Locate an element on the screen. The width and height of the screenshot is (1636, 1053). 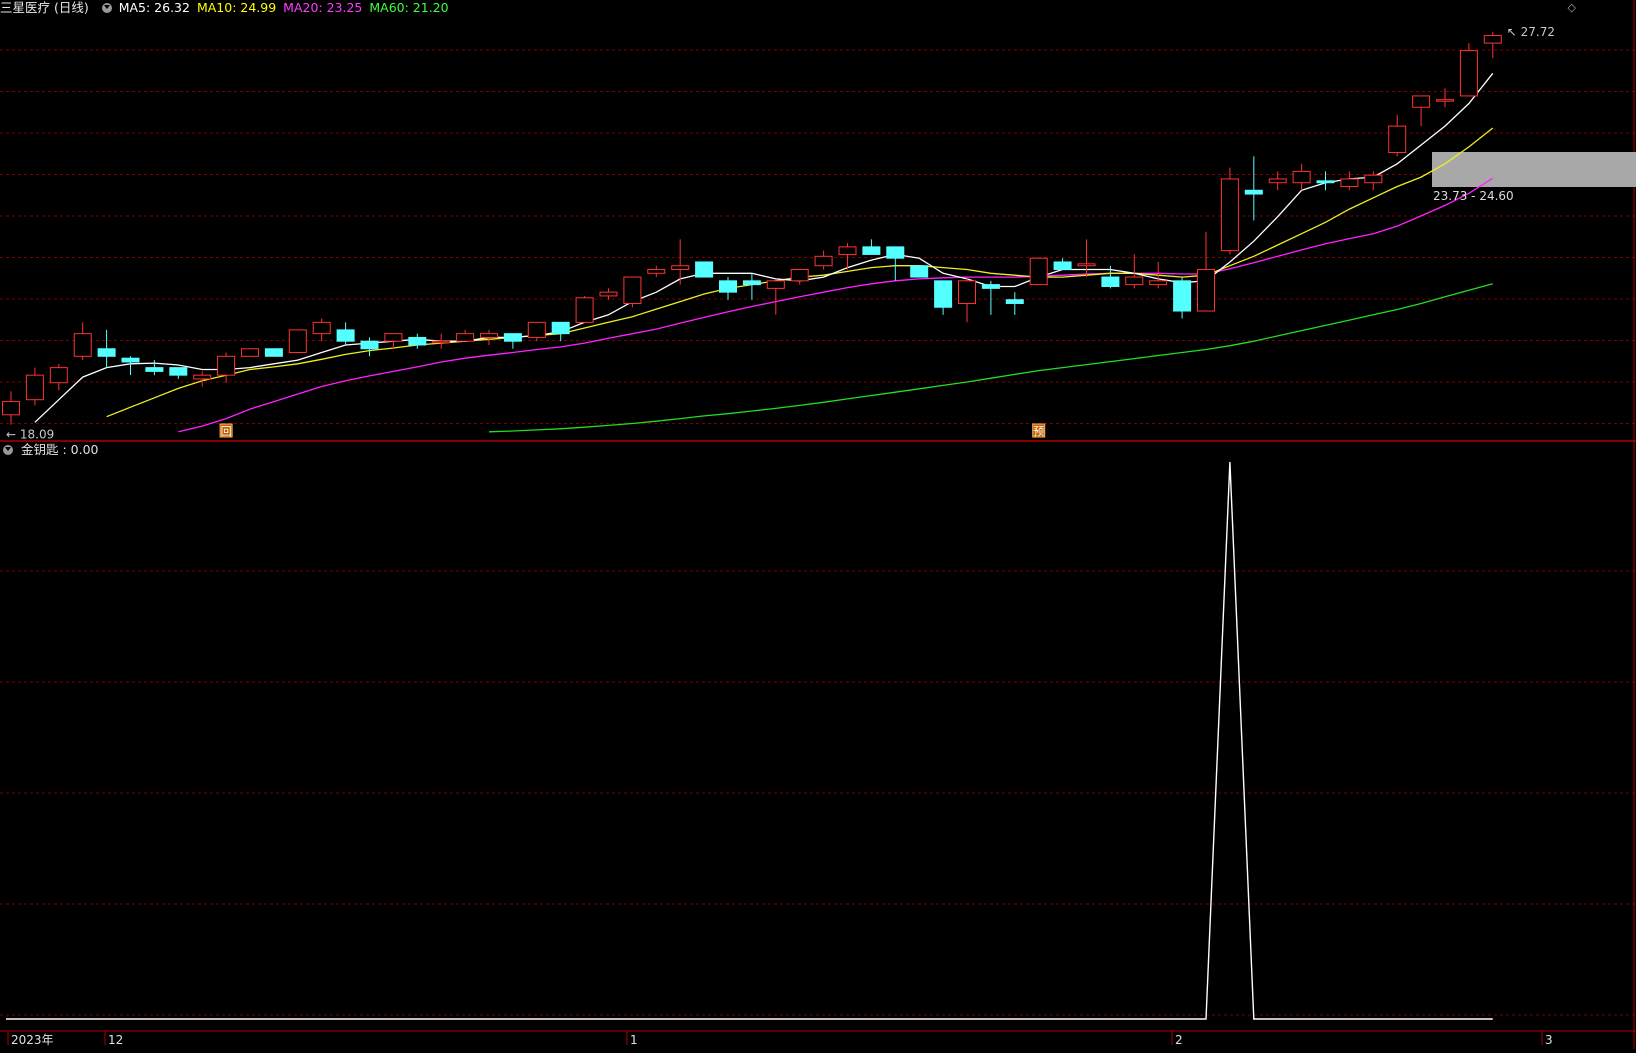
x-label-2023: 2023年 is located at coordinates (32, 1040).